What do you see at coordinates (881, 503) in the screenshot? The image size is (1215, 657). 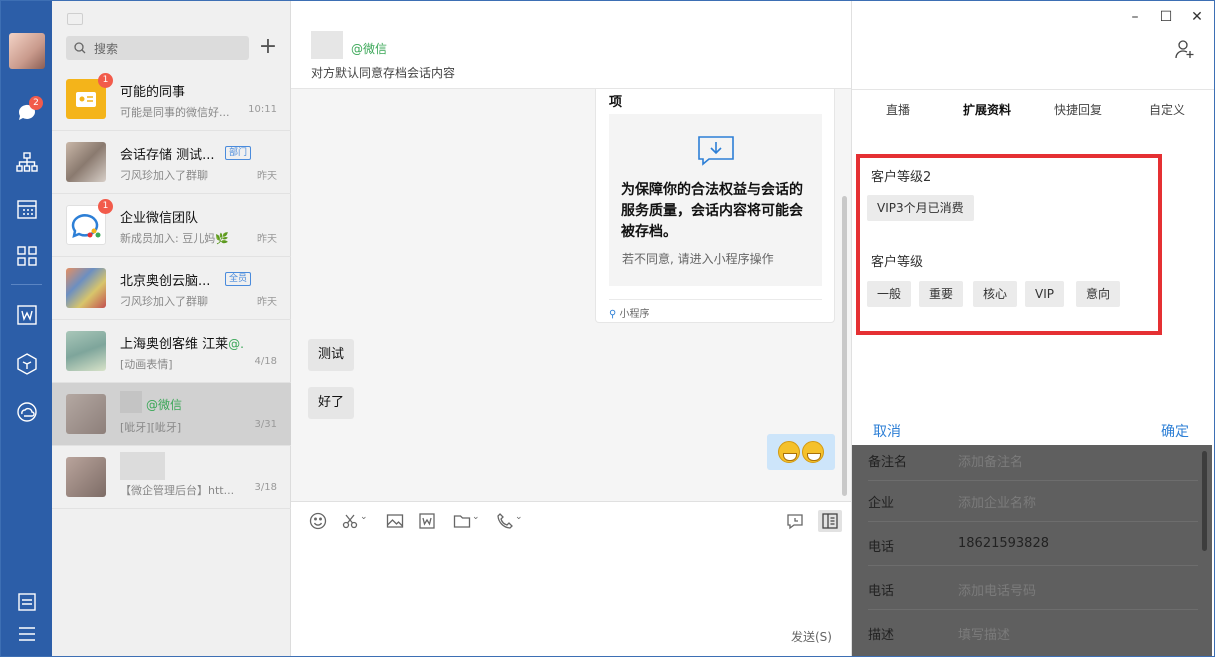 I see `detail-key: 企业` at bounding box center [881, 503].